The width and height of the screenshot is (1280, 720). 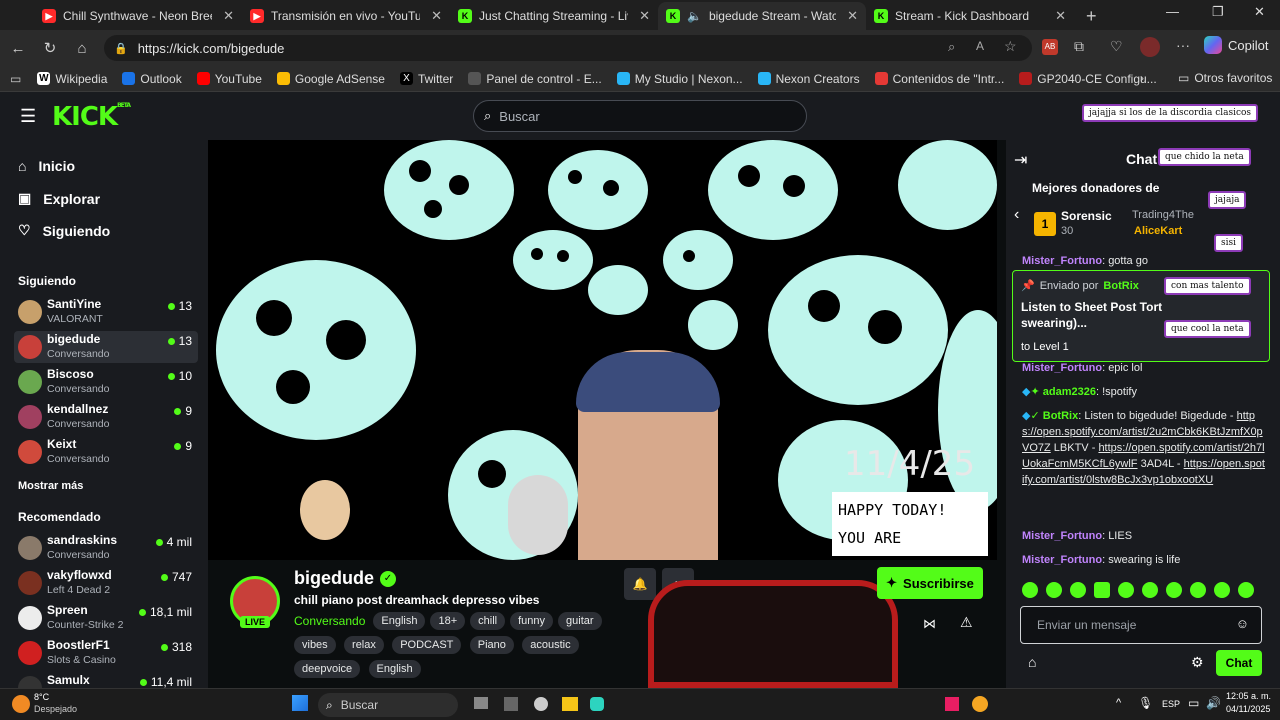 What do you see at coordinates (1248, 696) in the screenshot?
I see `clock-time: 12:05 a. m.` at bounding box center [1248, 696].